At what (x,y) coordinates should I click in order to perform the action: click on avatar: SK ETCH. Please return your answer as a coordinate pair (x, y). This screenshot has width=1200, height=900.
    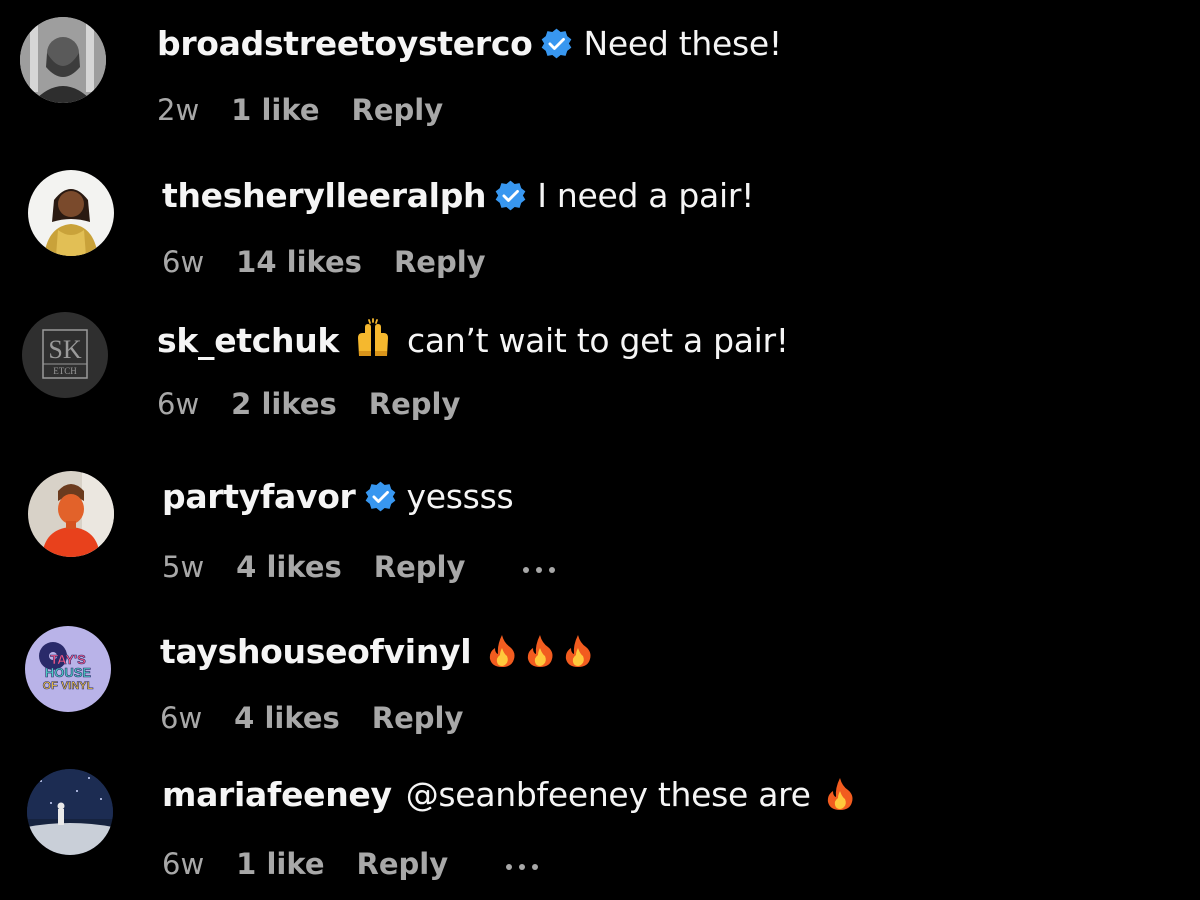
    Looking at the image, I should click on (65, 355).